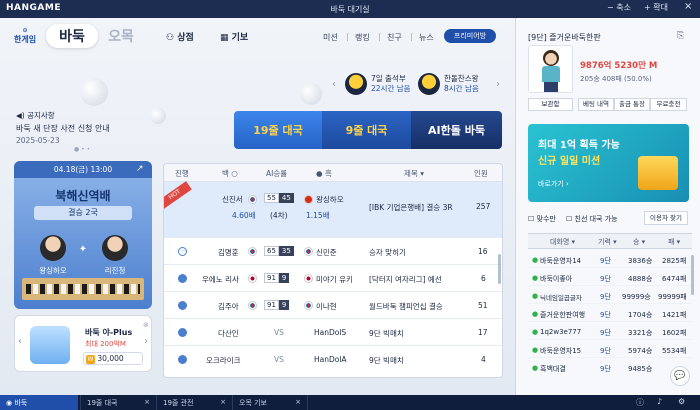 This screenshot has height=410, width=700. Describe the element at coordinates (550, 104) in the screenshot. I see `storage-button: 보관함` at that location.